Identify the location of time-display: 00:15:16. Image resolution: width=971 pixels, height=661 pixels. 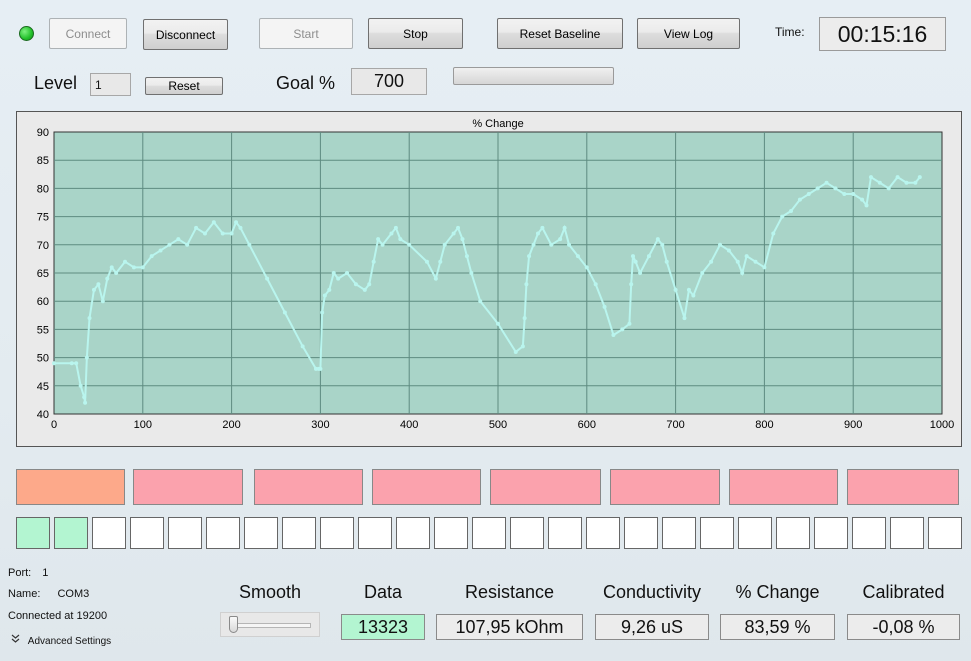
(882, 34).